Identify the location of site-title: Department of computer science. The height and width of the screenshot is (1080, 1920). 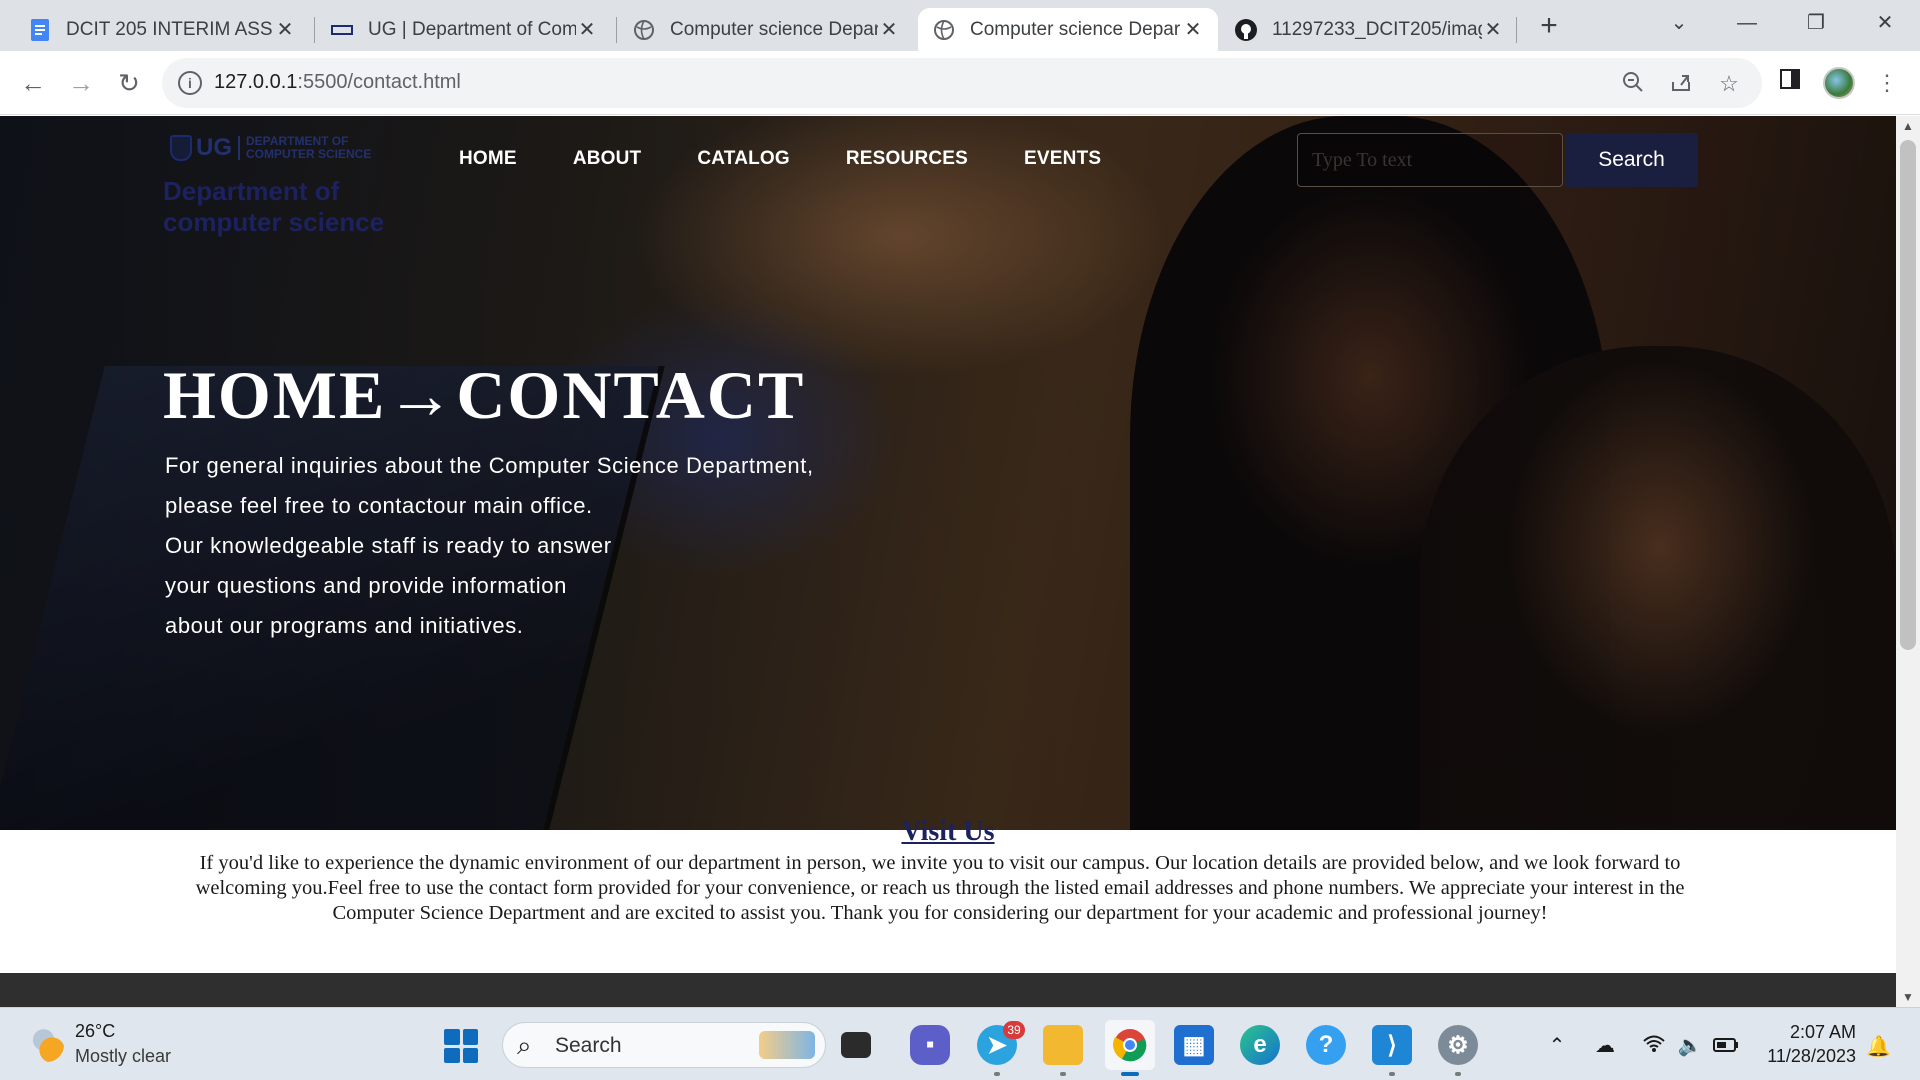
(274, 206).